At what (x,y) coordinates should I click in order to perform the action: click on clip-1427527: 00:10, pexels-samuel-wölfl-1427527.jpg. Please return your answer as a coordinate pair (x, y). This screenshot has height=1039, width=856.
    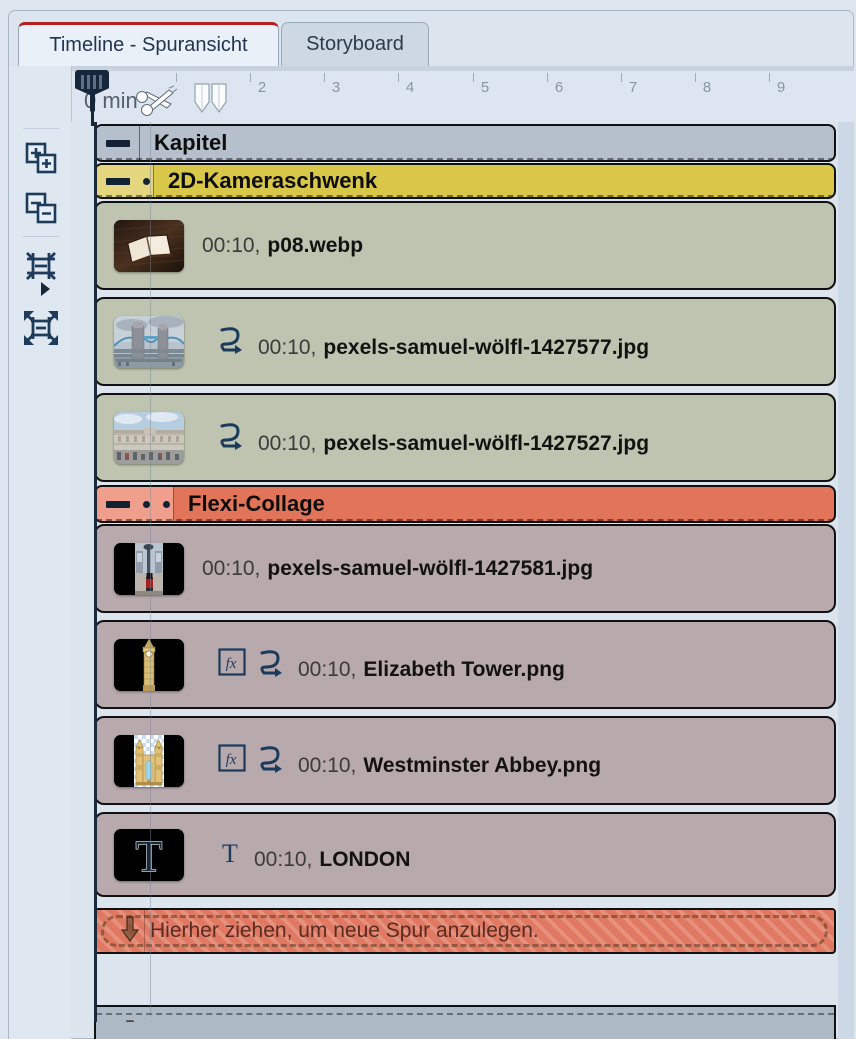
    Looking at the image, I should click on (465, 437).